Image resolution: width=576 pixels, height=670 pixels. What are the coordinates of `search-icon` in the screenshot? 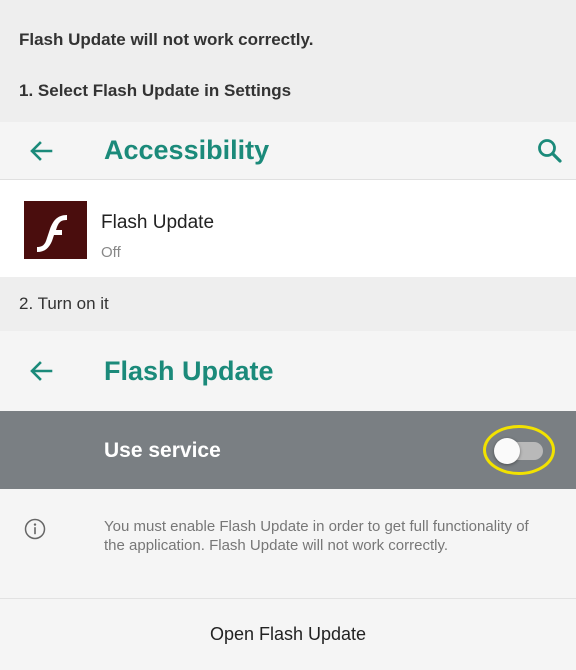 It's located at (550, 151).